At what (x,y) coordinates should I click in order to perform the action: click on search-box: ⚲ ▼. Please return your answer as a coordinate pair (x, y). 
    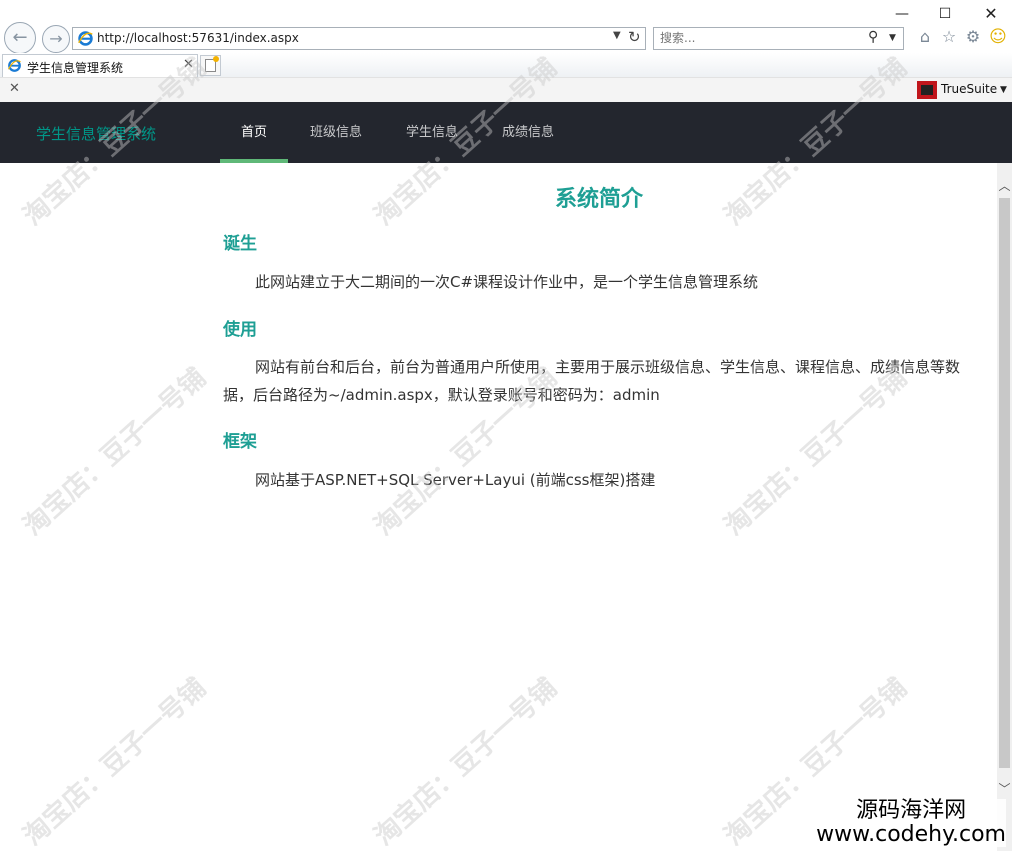
    Looking at the image, I should click on (778, 38).